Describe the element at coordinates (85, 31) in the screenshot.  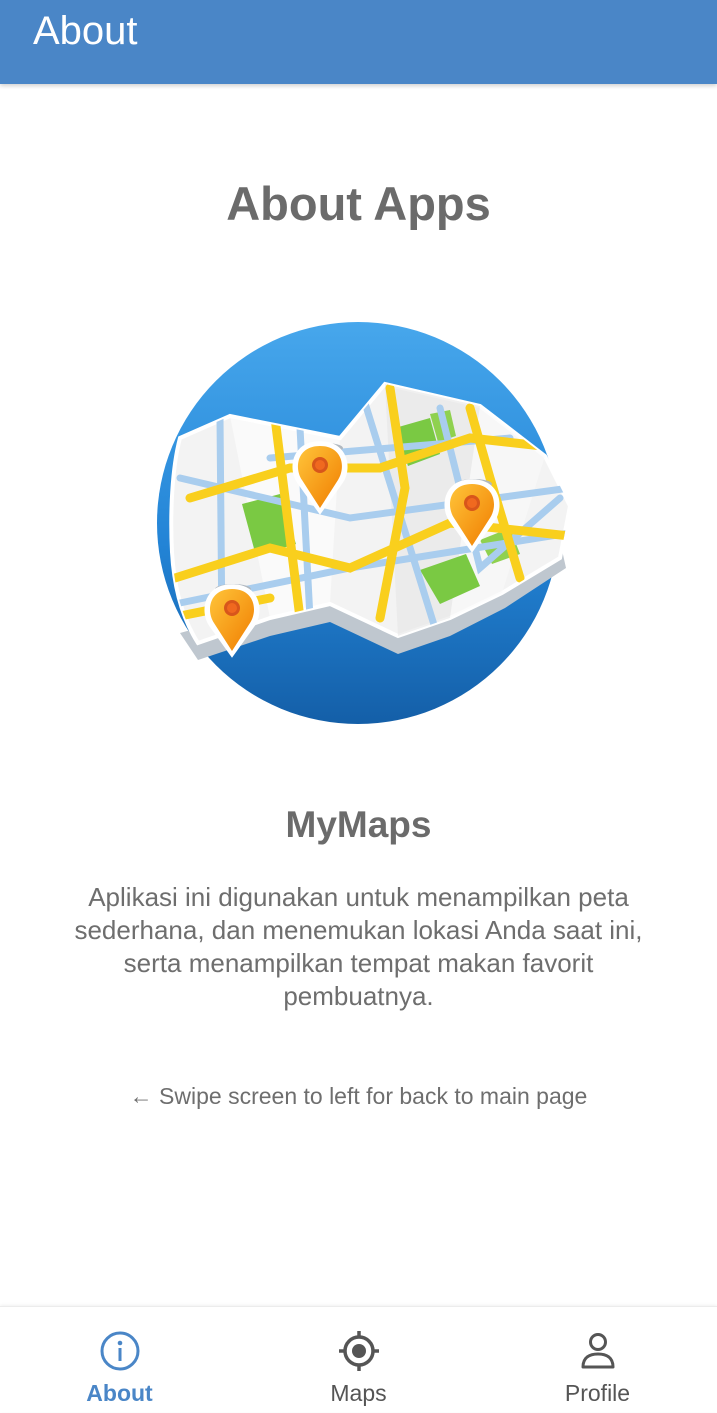
I see `app-bar-title: About` at that location.